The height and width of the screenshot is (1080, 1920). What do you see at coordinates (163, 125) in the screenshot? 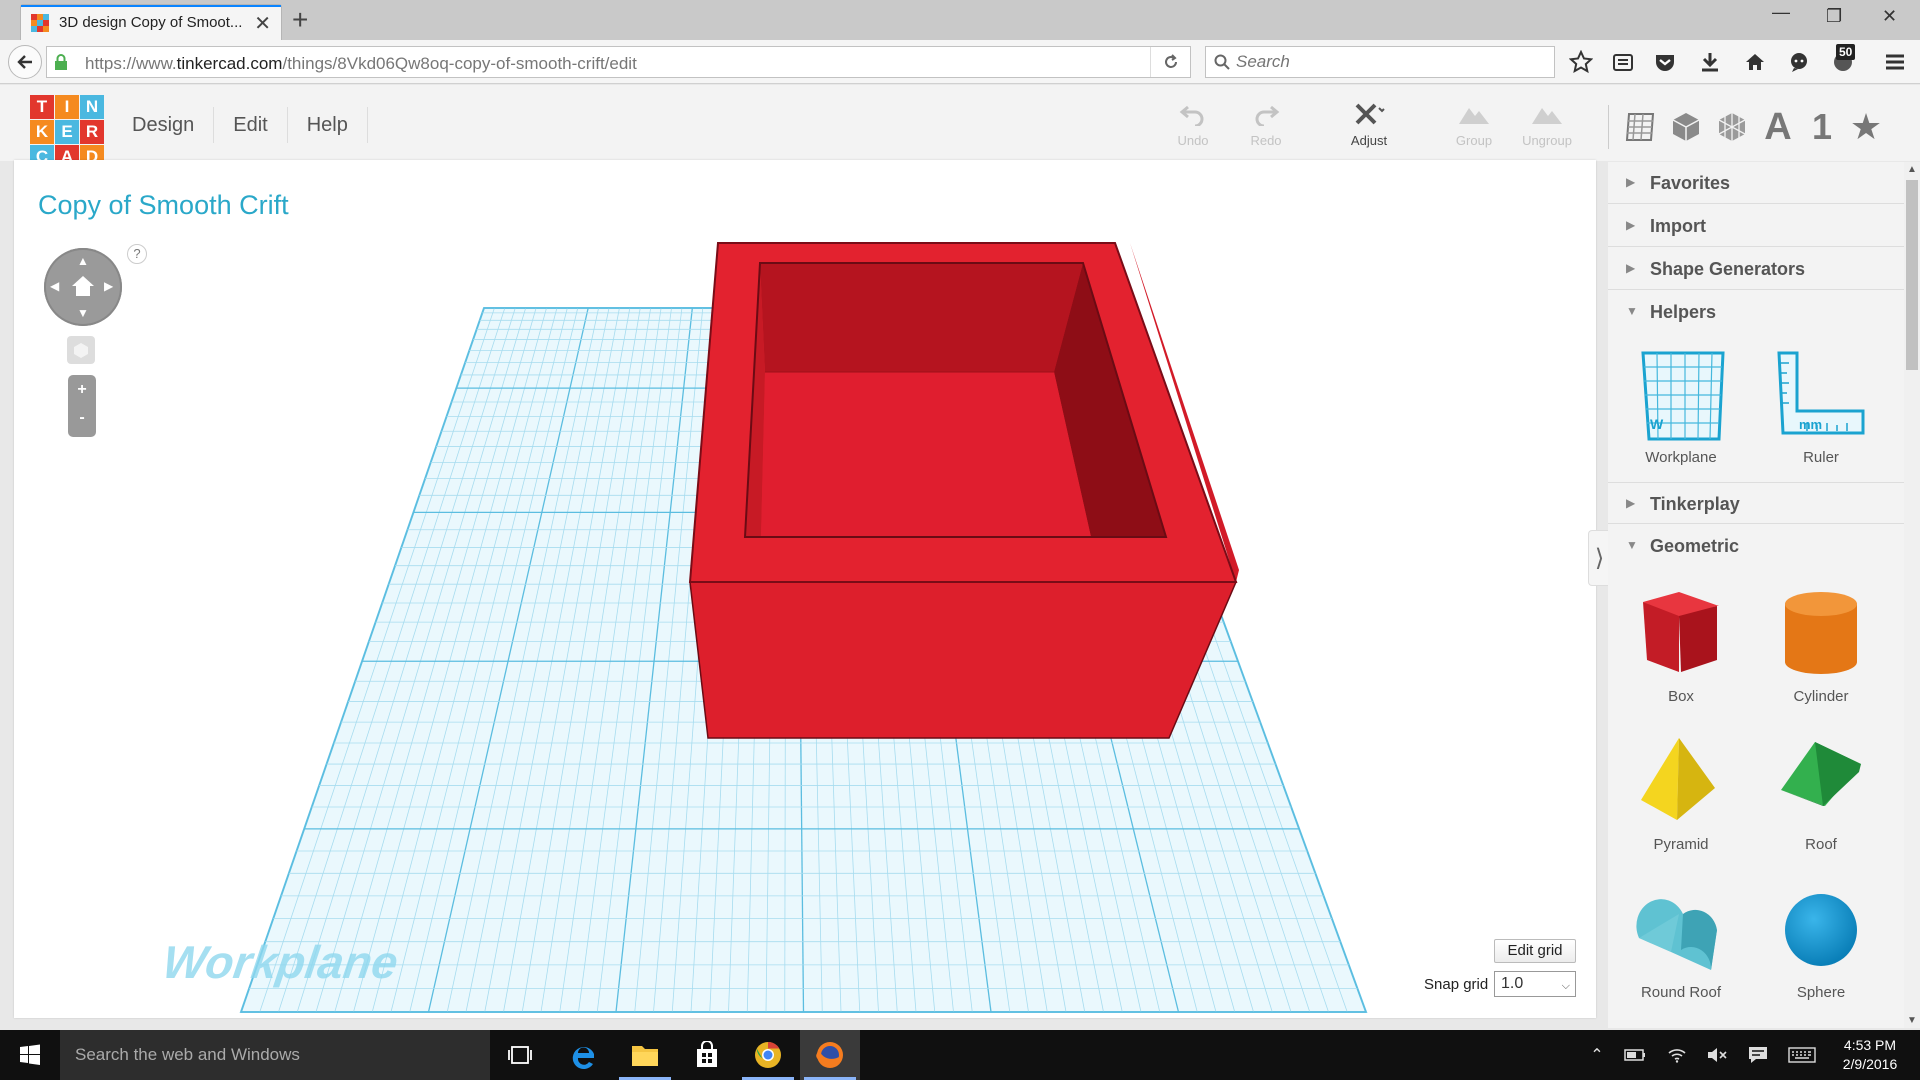
I see `menu-design: Design` at bounding box center [163, 125].